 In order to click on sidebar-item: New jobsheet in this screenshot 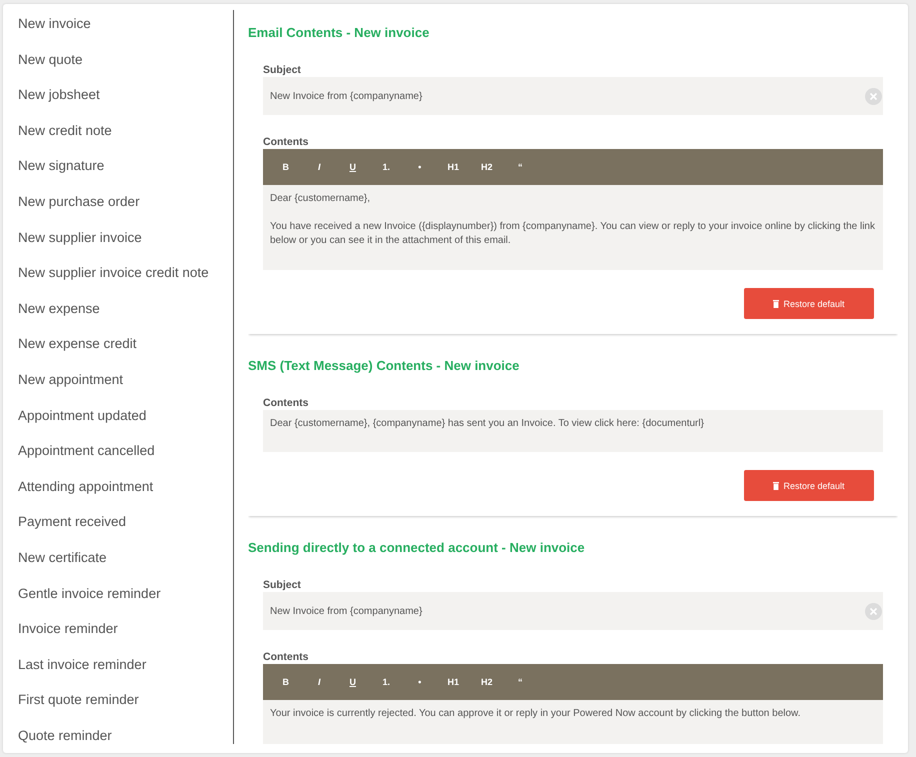, I will do `click(118, 95)`.